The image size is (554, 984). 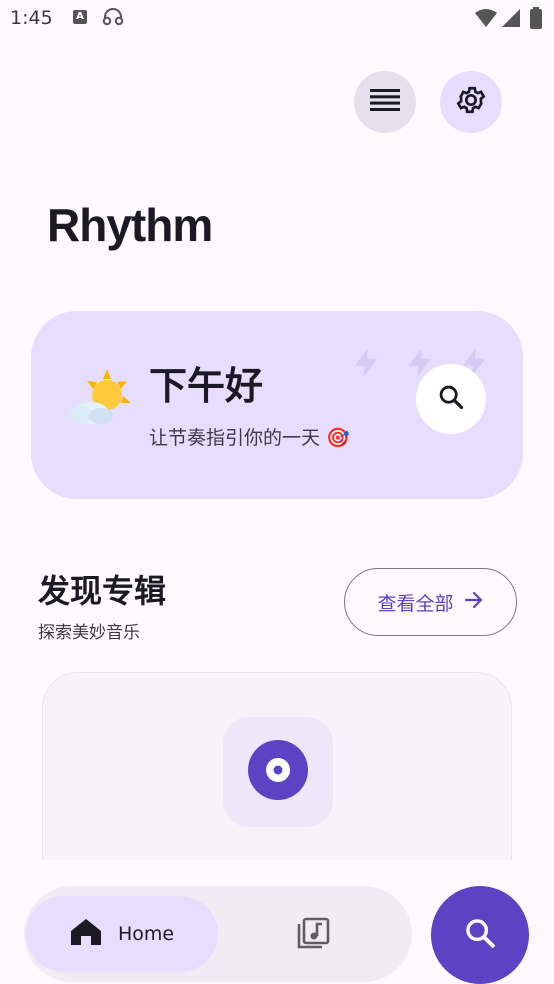 What do you see at coordinates (536, 20) in the screenshot?
I see `battery-icon` at bounding box center [536, 20].